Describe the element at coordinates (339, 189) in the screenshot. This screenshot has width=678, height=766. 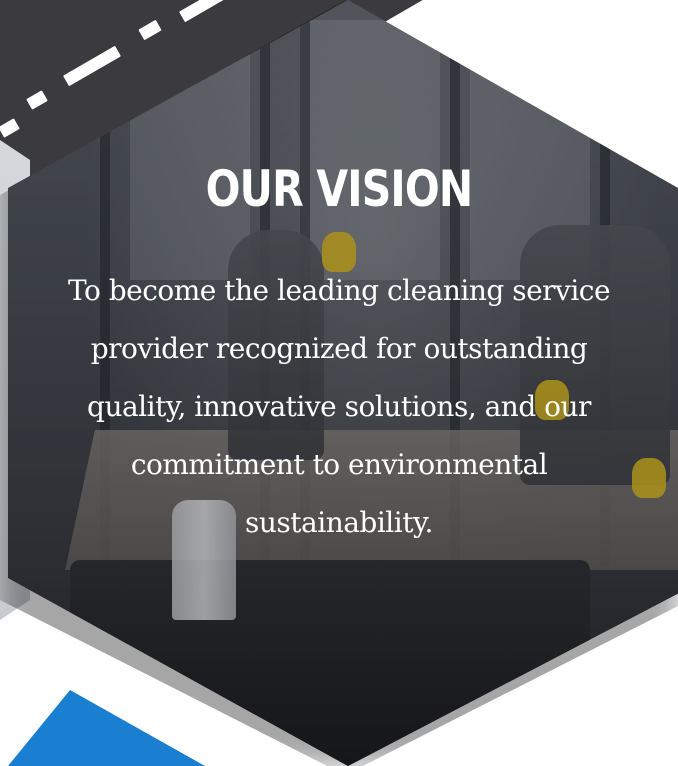
I see `section-title: OUR VISION` at that location.